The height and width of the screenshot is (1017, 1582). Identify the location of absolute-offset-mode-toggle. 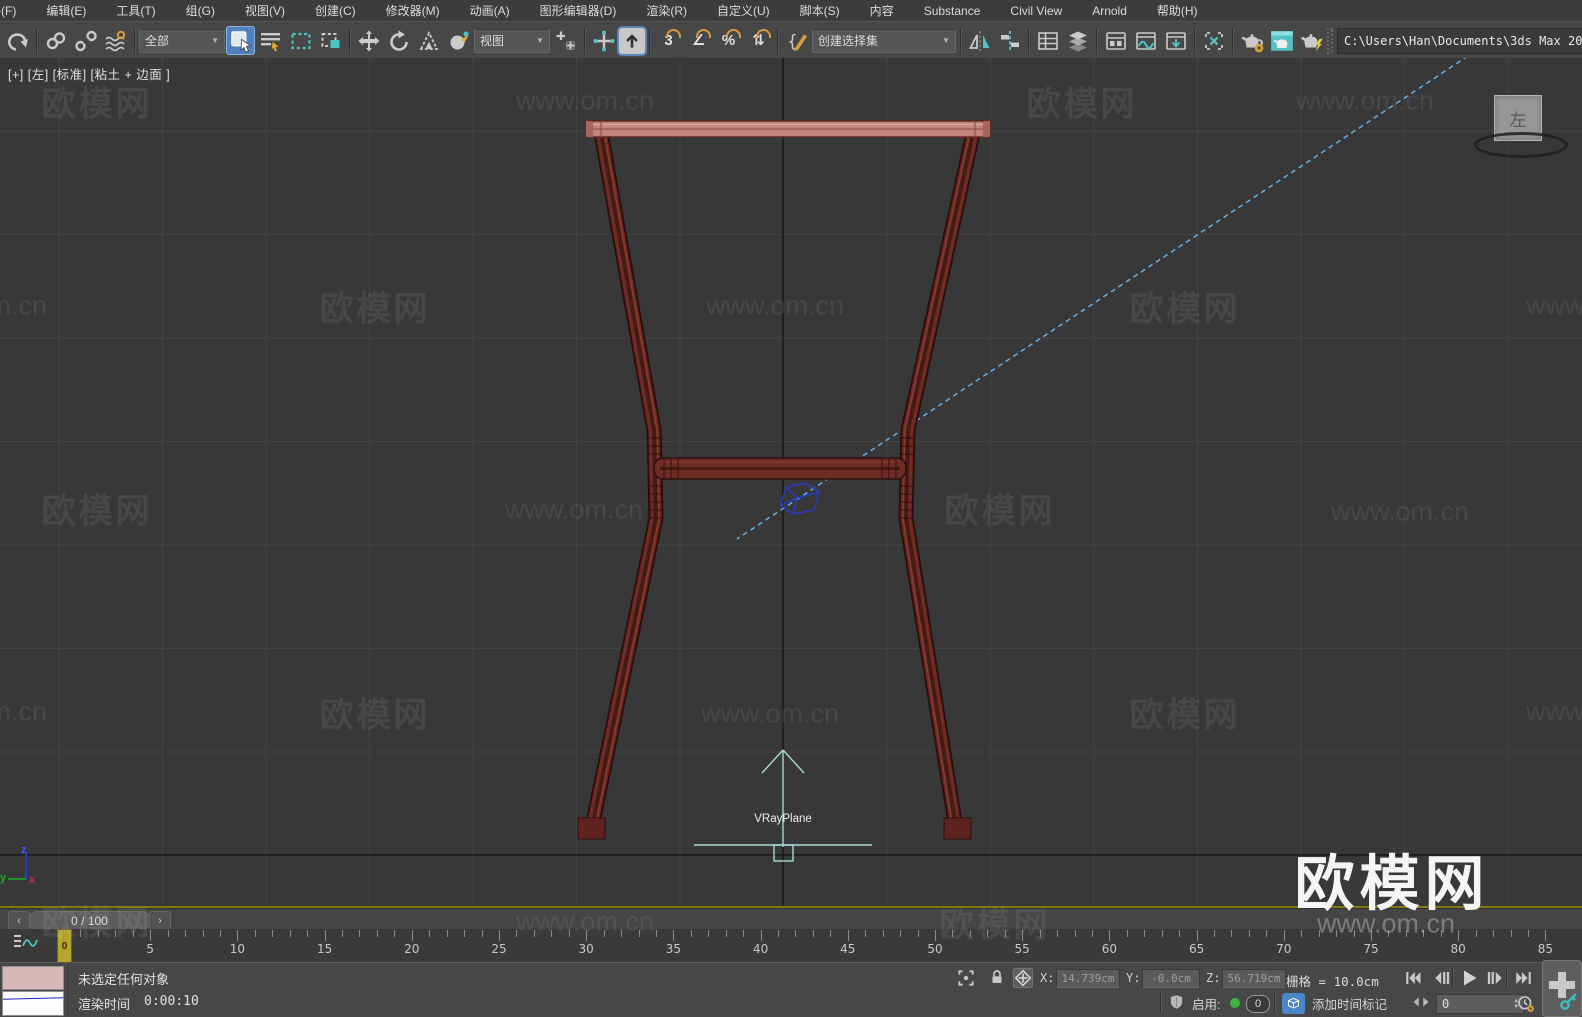
(1023, 978).